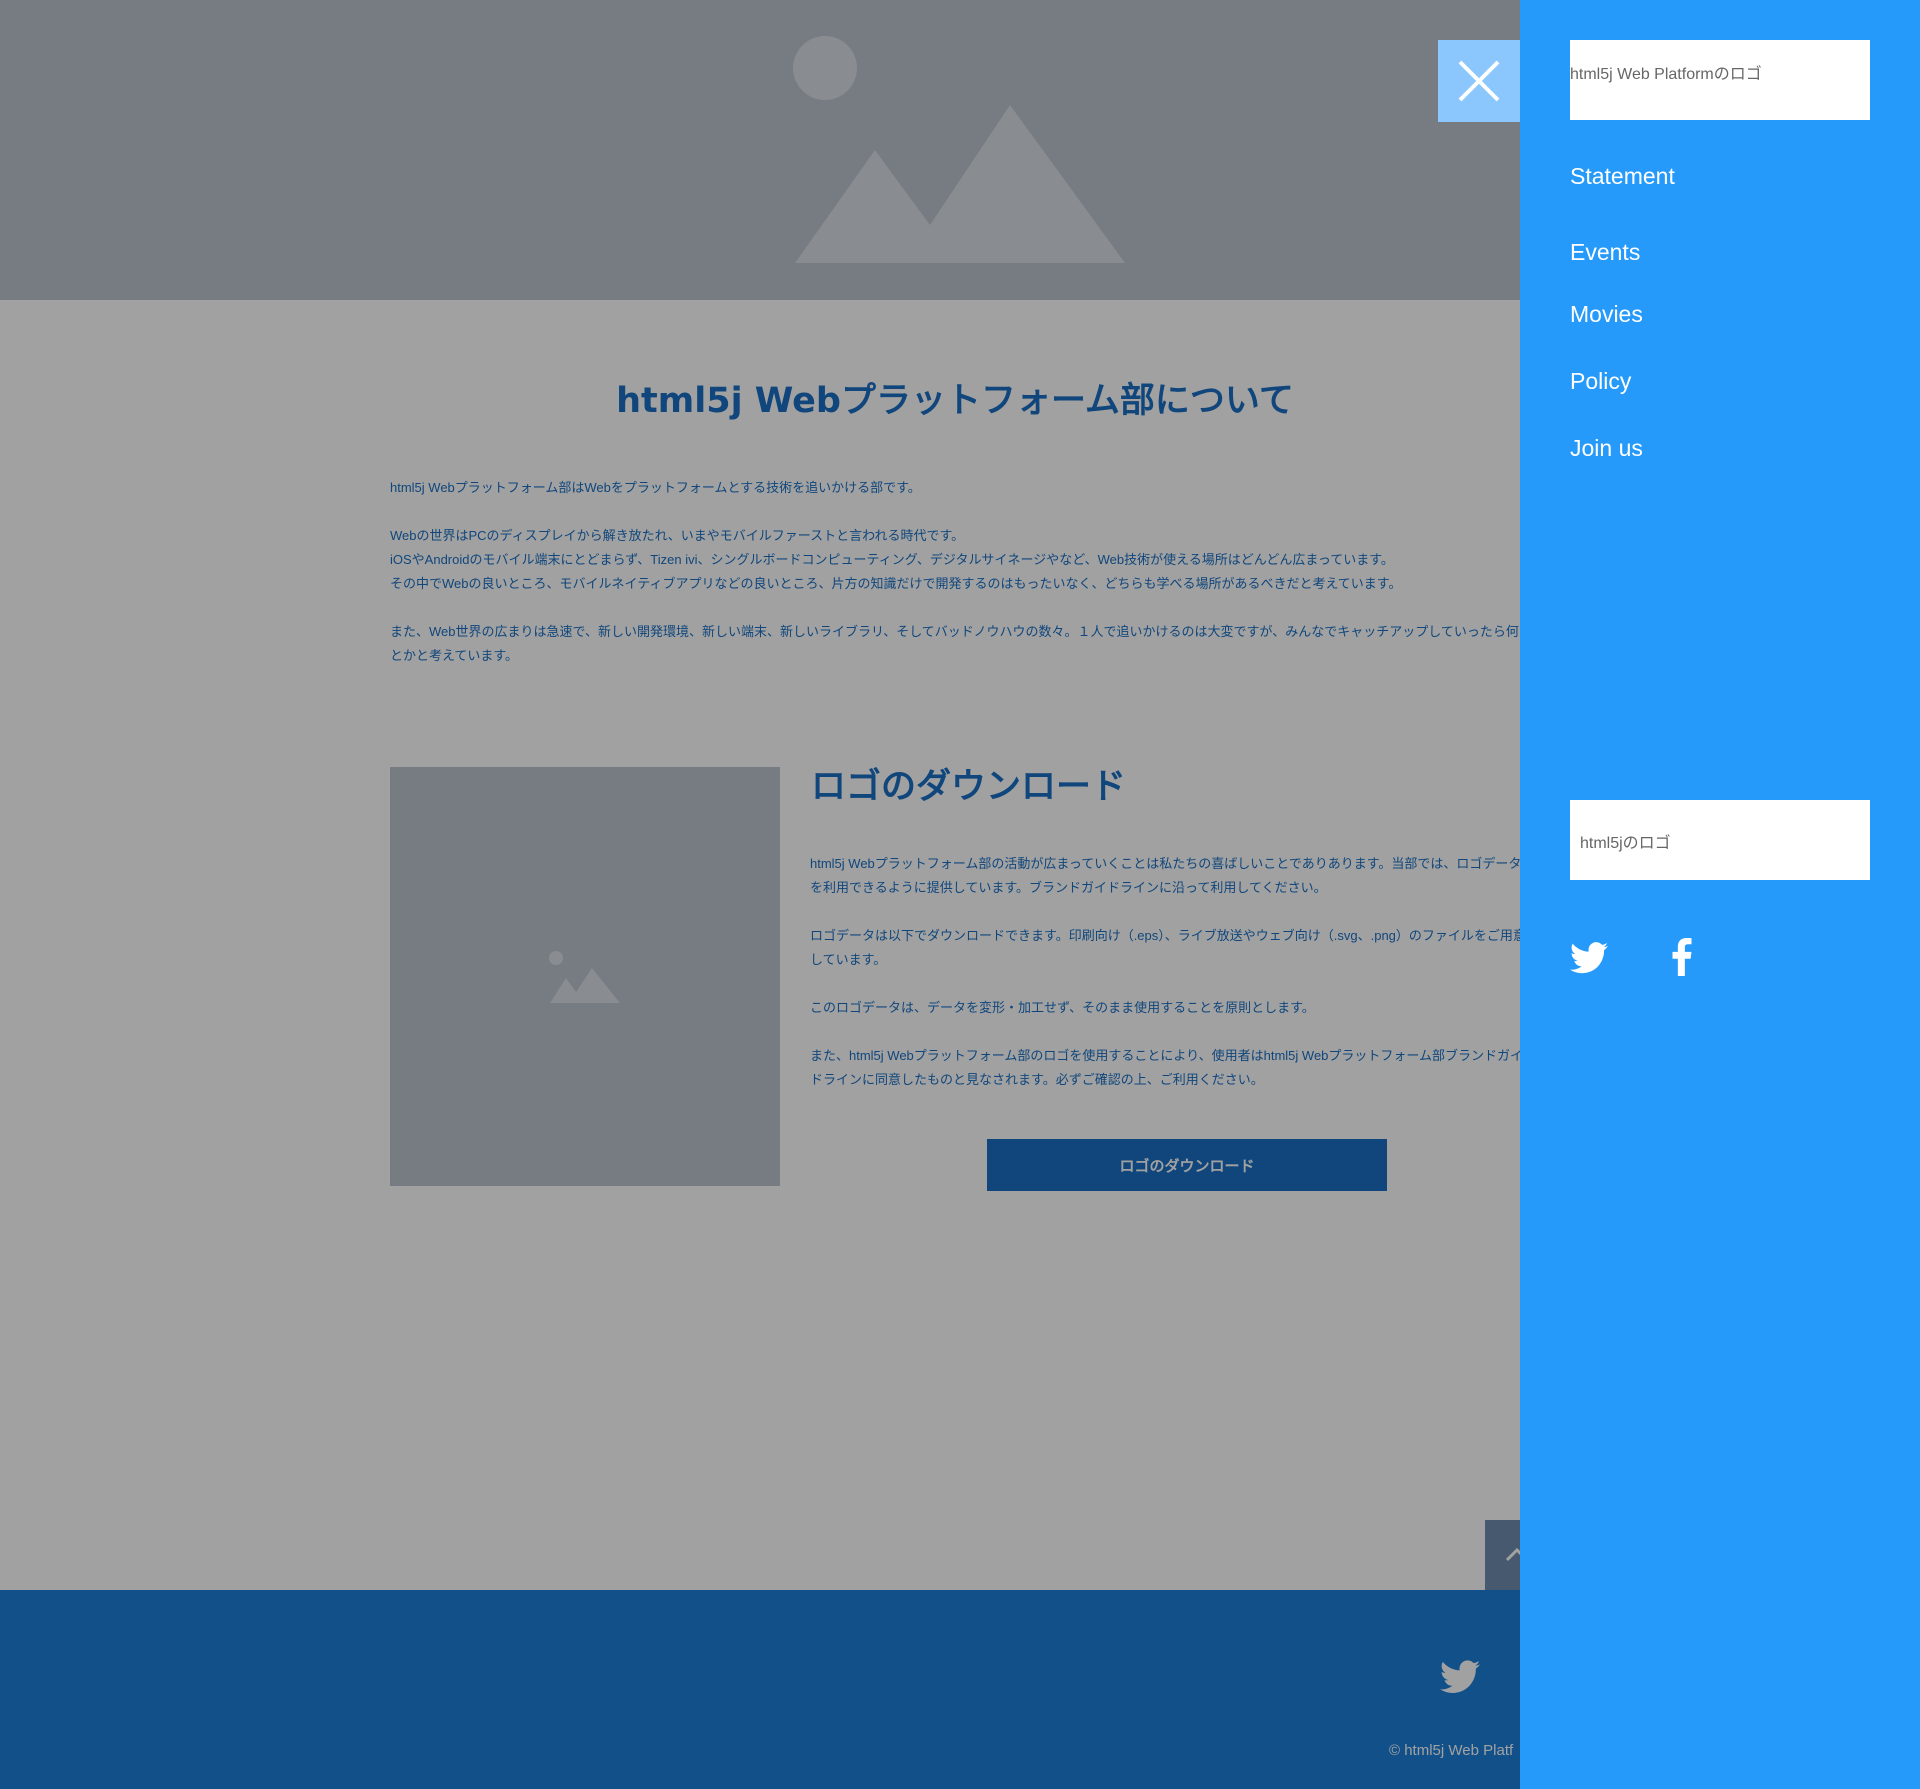 The width and height of the screenshot is (1920, 1789). Describe the element at coordinates (1605, 252) in the screenshot. I see `nav-item-events: Events` at that location.